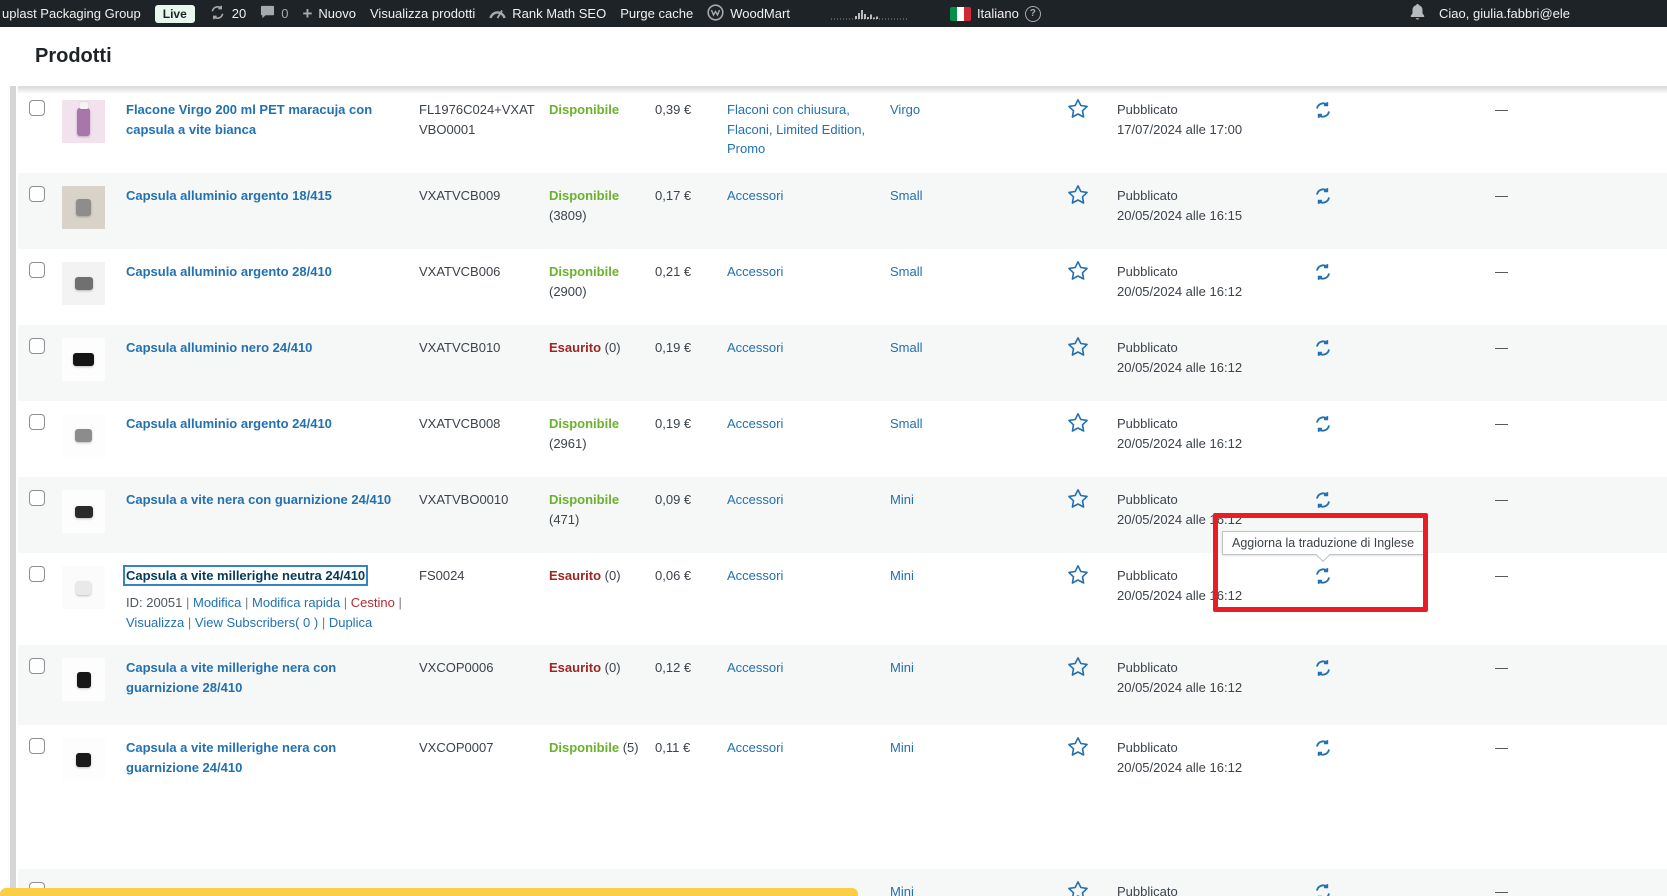  Describe the element at coordinates (818, 129) in the screenshot. I see `category-link: Limited Edition` at that location.